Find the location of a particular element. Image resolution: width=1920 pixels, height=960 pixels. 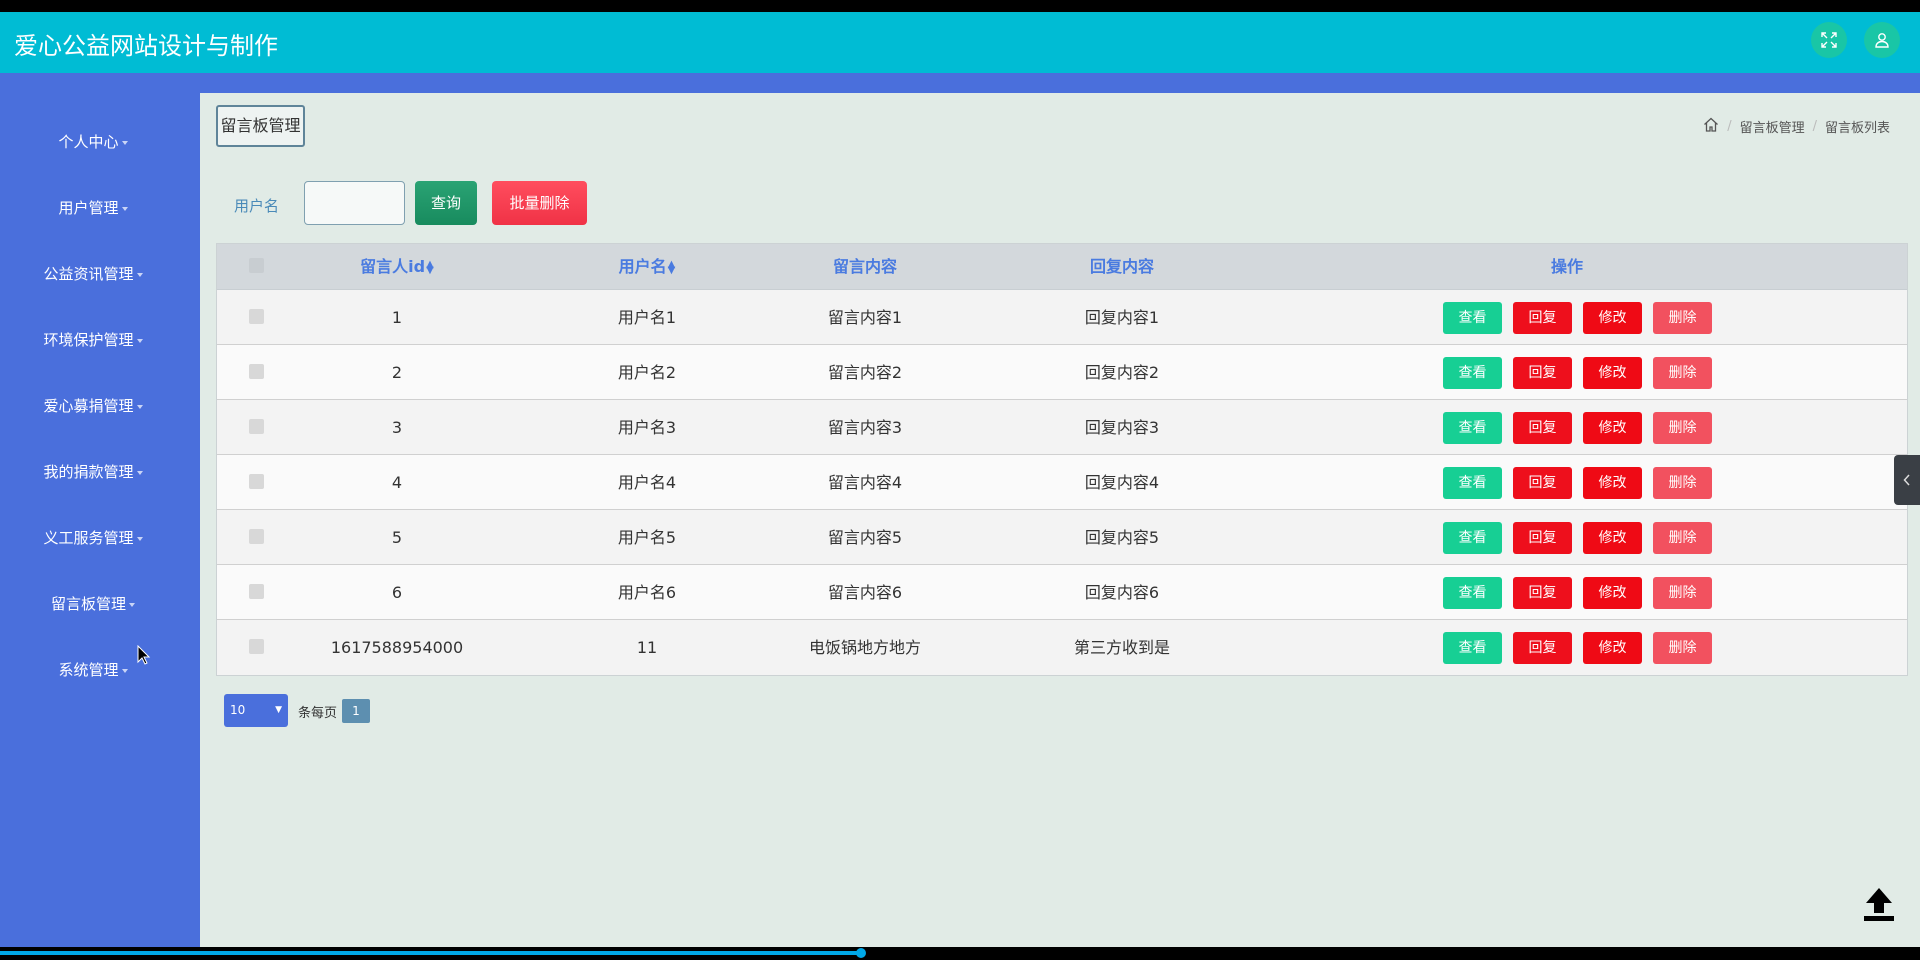

select-all-checkbox is located at coordinates (256, 265).